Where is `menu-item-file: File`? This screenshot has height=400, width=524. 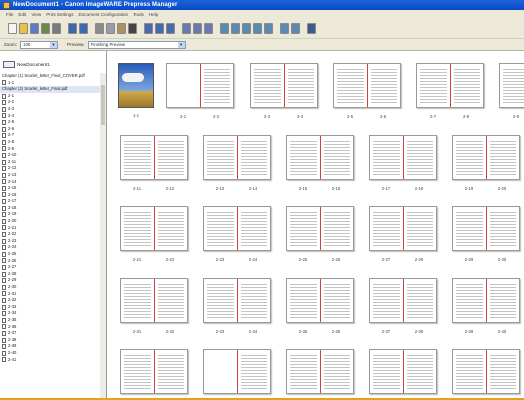 menu-item-file: File is located at coordinates (9, 14).